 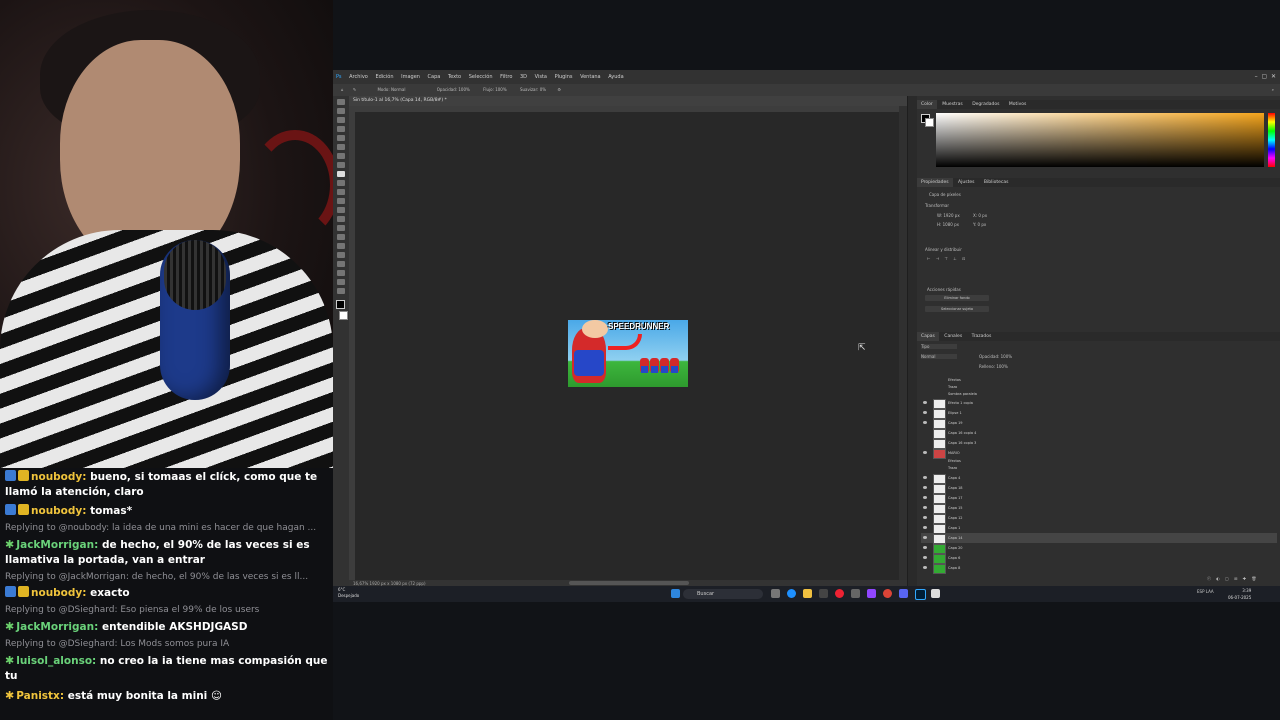 I want to click on app-icon, so click(x=855, y=593).